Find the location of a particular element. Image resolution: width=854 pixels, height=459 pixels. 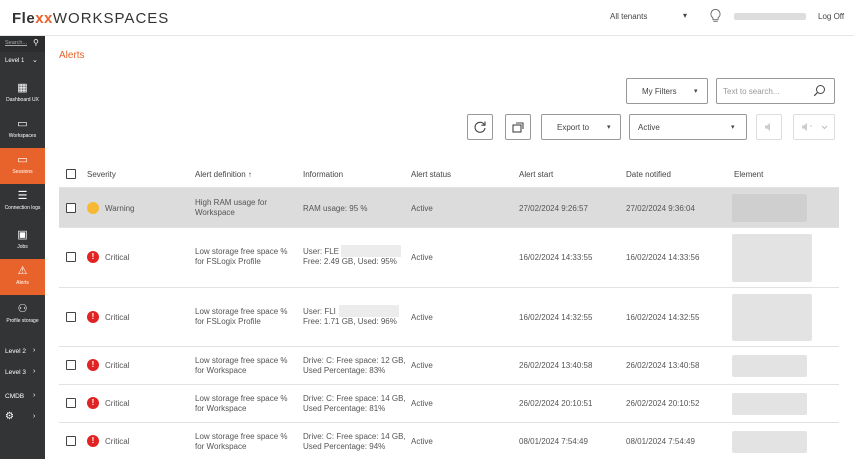

sidebar-item-jobs: ▣ Jobs is located at coordinates (22, 241).